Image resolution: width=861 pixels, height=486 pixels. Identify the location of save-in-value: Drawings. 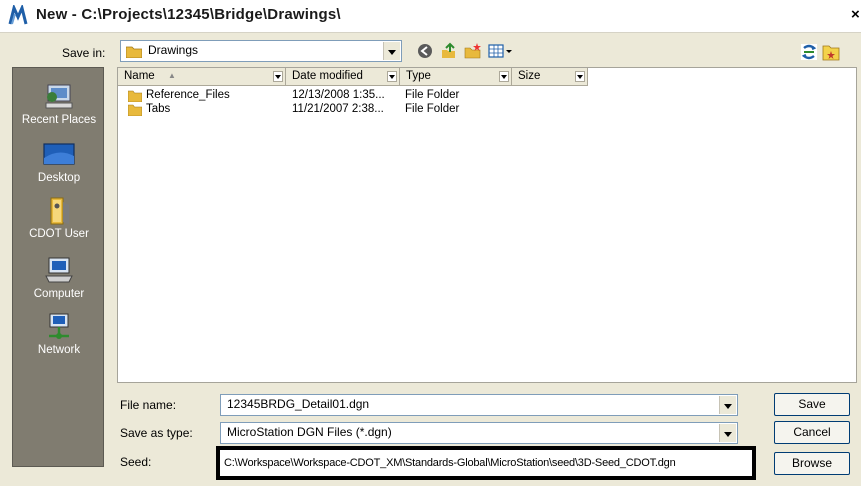
(173, 50).